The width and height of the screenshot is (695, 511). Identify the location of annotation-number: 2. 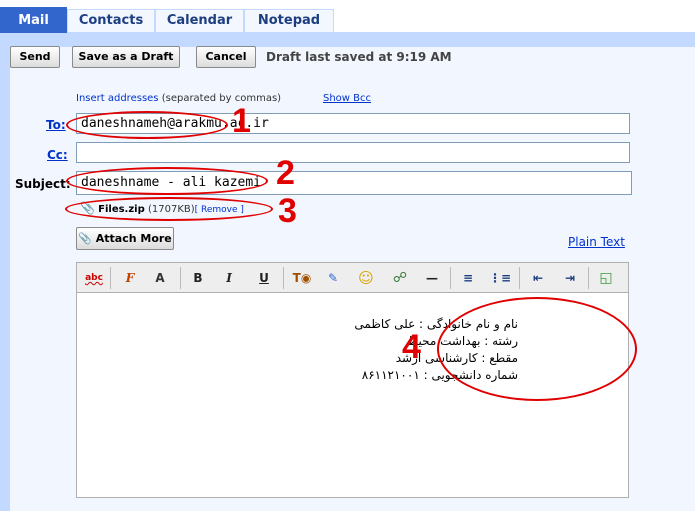
(285, 173).